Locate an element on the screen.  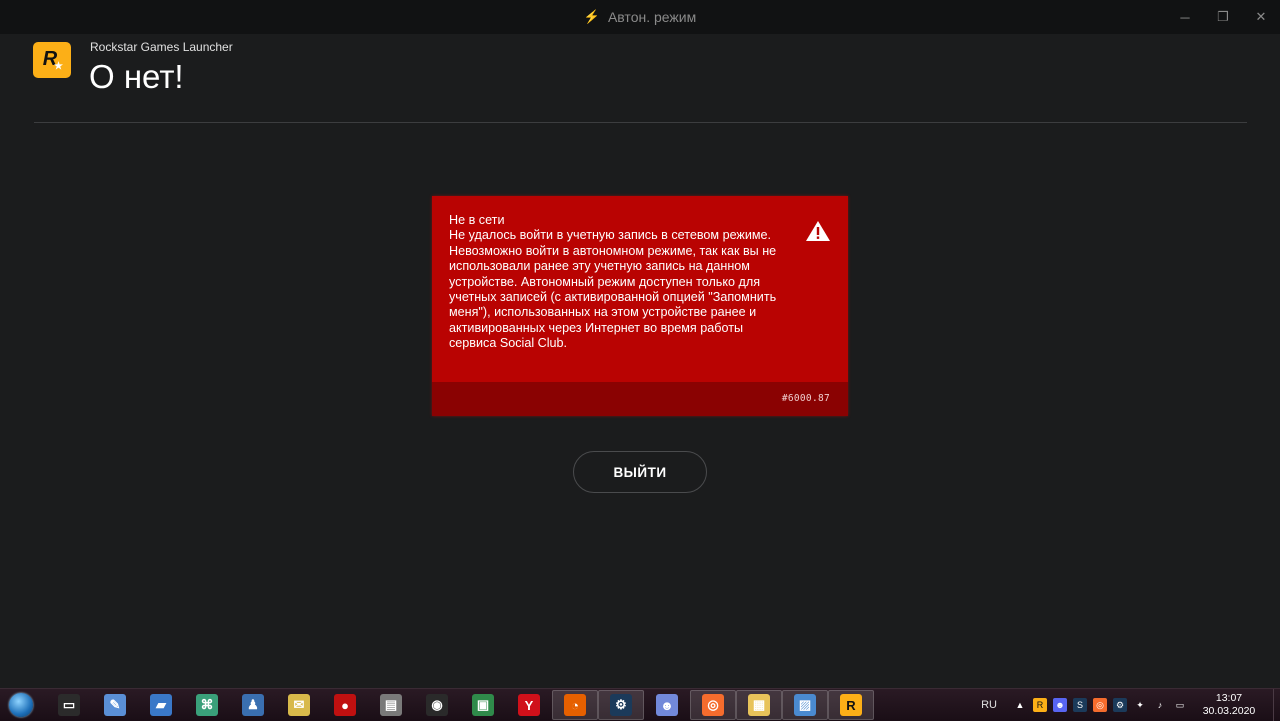
tray-steam-icon: S is located at coordinates (1080, 705).